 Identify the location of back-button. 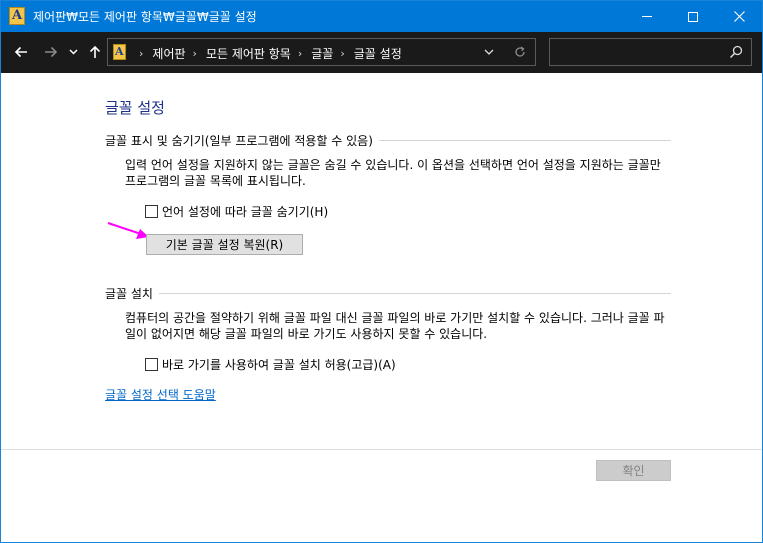
(21, 52).